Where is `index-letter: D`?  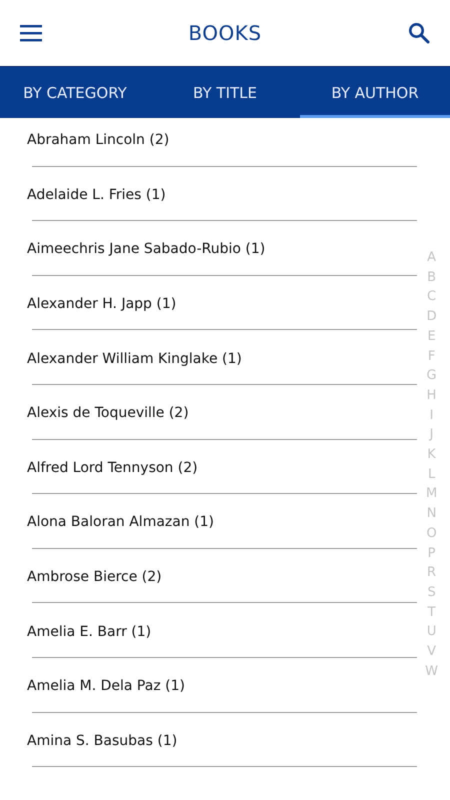 index-letter: D is located at coordinates (431, 317).